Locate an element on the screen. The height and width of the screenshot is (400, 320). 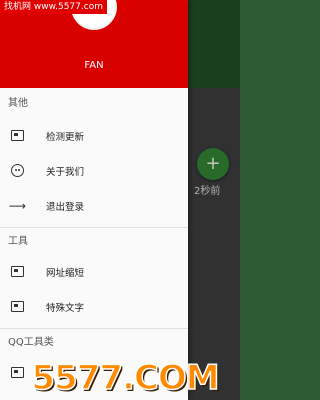
section-title: QQ工具类 is located at coordinates (31, 342).